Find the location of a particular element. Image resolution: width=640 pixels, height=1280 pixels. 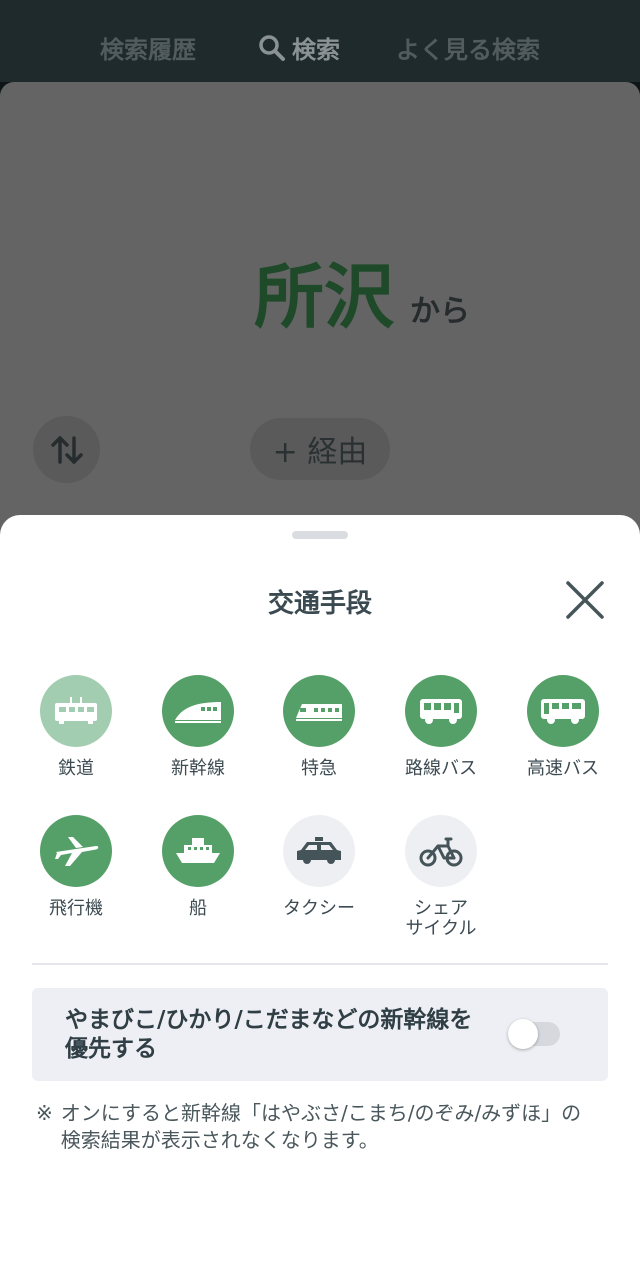

search-icon is located at coordinates (272, 47).